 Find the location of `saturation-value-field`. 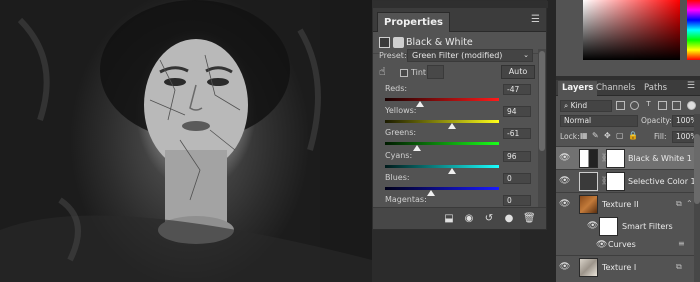

saturation-value-field is located at coordinates (631, 30).